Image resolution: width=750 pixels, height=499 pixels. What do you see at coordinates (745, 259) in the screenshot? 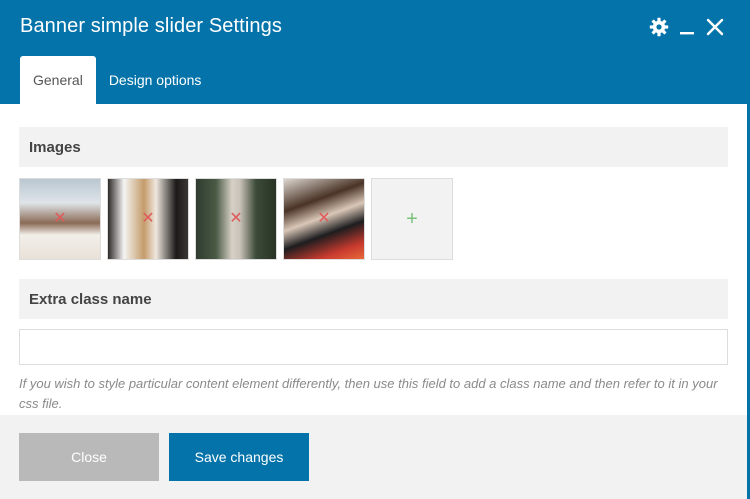
I see `content-scrollbar` at bounding box center [745, 259].